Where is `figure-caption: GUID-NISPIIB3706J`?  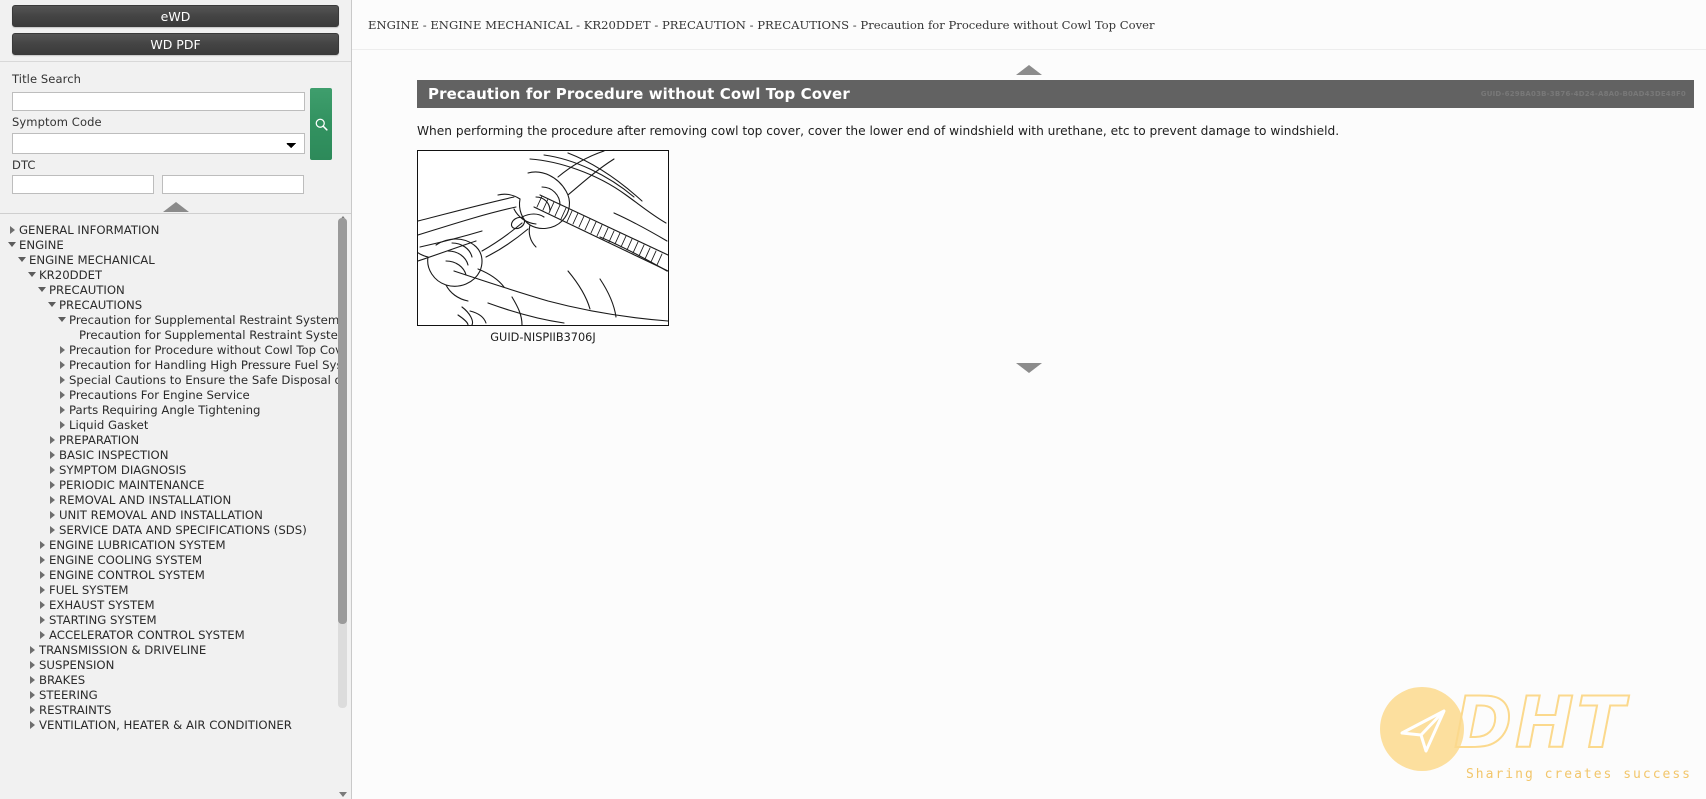
figure-caption: GUID-NISPIIB3706J is located at coordinates (543, 337).